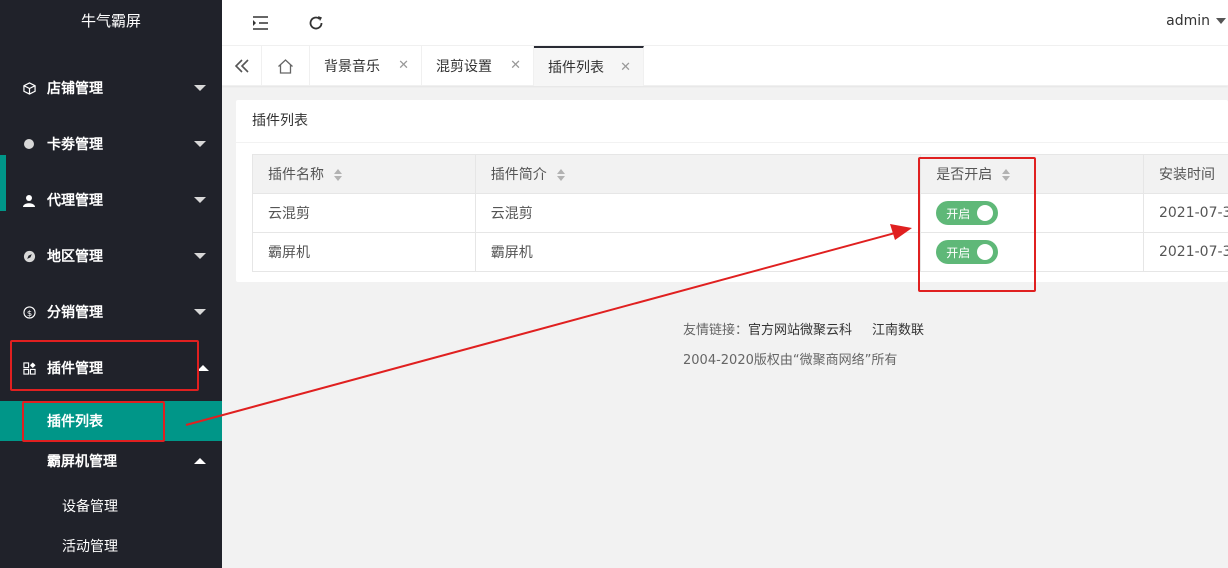  What do you see at coordinates (75, 145) in the screenshot?
I see `sidebar-item-label: 卡劵管理` at bounding box center [75, 145].